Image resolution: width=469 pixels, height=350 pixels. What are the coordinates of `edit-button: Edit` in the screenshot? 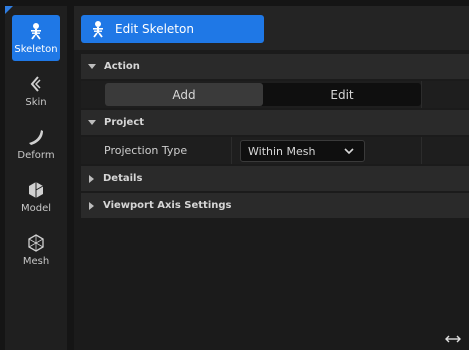 It's located at (342, 94).